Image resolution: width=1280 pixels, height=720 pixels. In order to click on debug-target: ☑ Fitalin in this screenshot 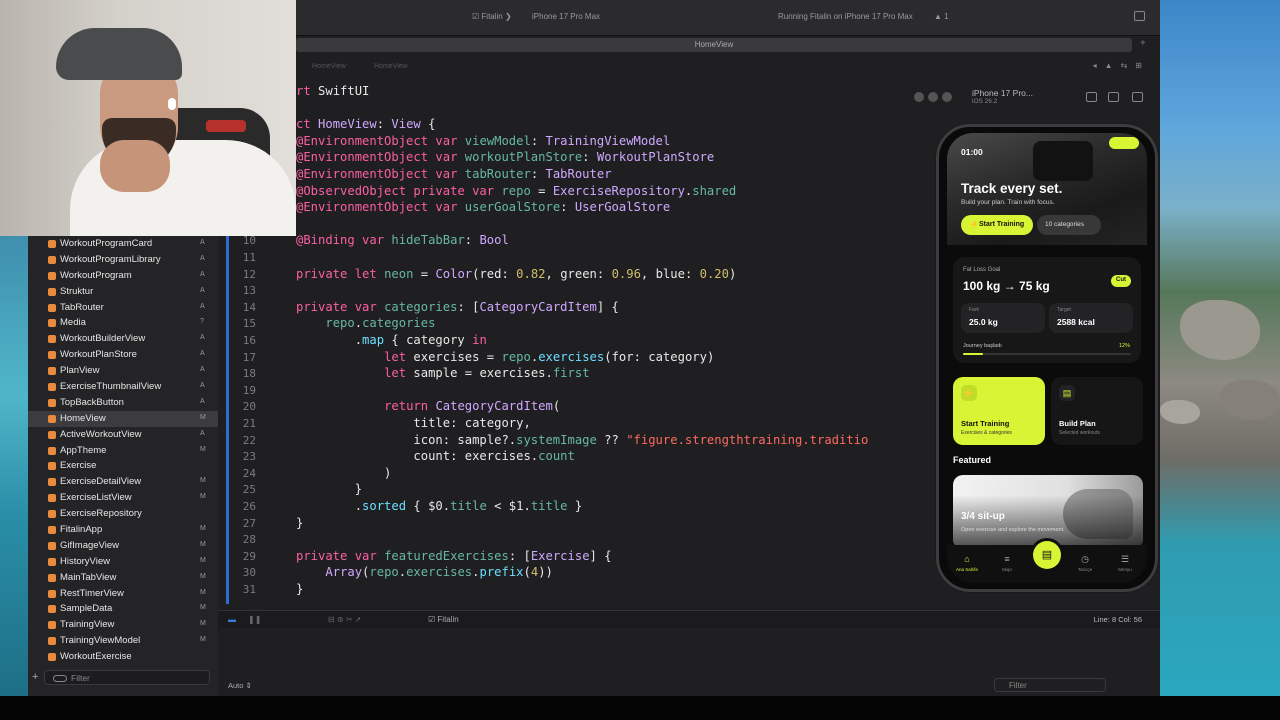, I will do `click(443, 619)`.